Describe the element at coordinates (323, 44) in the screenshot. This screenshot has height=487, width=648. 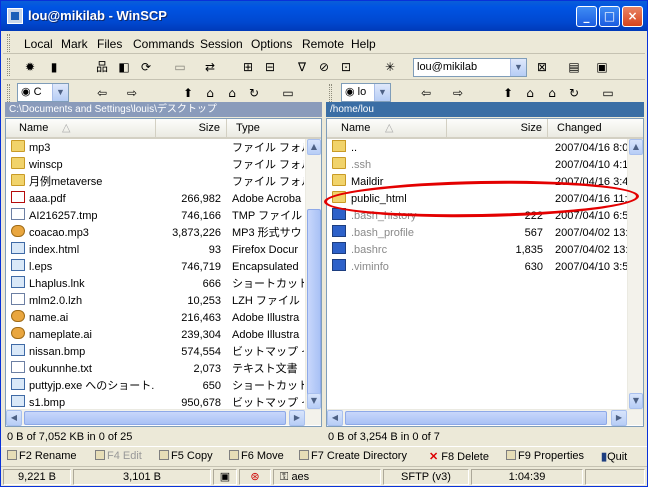
I see `menu-remote: Remote` at that location.